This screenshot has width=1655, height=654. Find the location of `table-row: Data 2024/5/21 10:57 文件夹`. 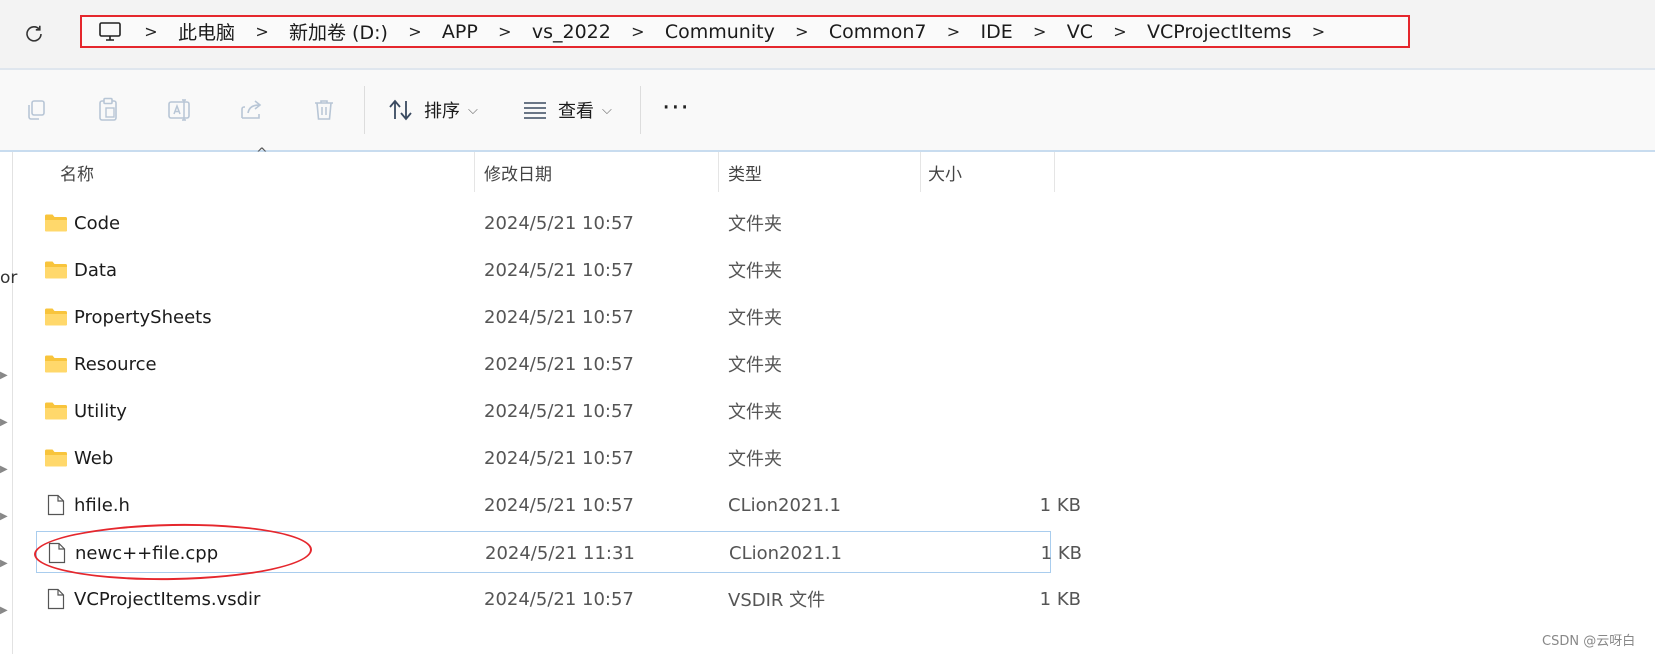

table-row: Data 2024/5/21 10:57 文件夹 is located at coordinates (543, 270).